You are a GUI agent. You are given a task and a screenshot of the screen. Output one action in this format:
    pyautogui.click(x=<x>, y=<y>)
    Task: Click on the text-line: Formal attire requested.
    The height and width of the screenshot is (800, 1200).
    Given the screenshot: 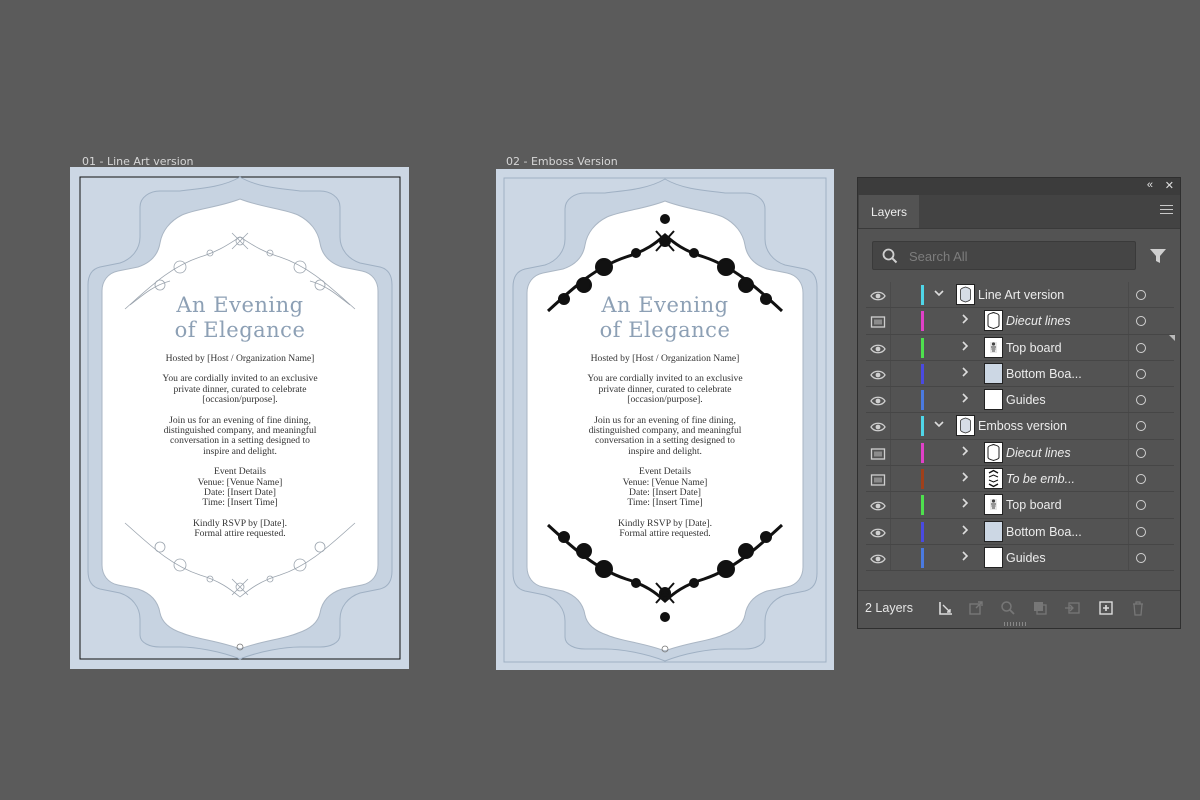 What is the action you would take?
    pyautogui.click(x=240, y=534)
    